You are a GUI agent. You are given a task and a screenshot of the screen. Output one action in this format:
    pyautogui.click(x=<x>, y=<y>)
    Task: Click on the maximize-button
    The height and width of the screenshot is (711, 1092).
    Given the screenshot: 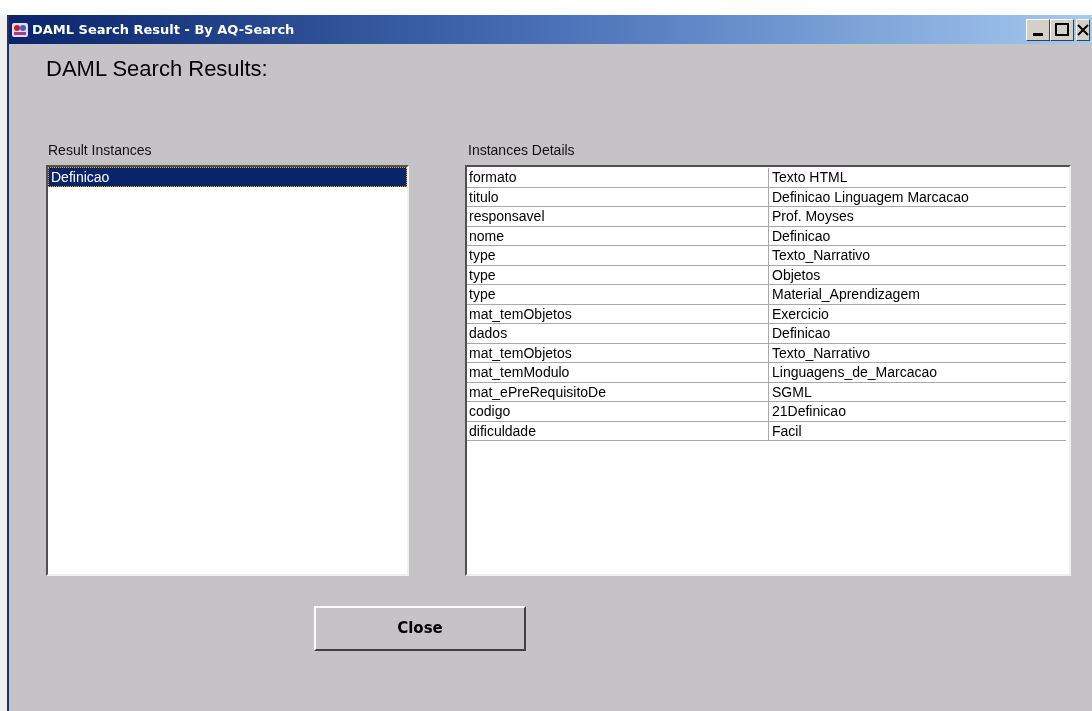 What is the action you would take?
    pyautogui.click(x=1062, y=29)
    